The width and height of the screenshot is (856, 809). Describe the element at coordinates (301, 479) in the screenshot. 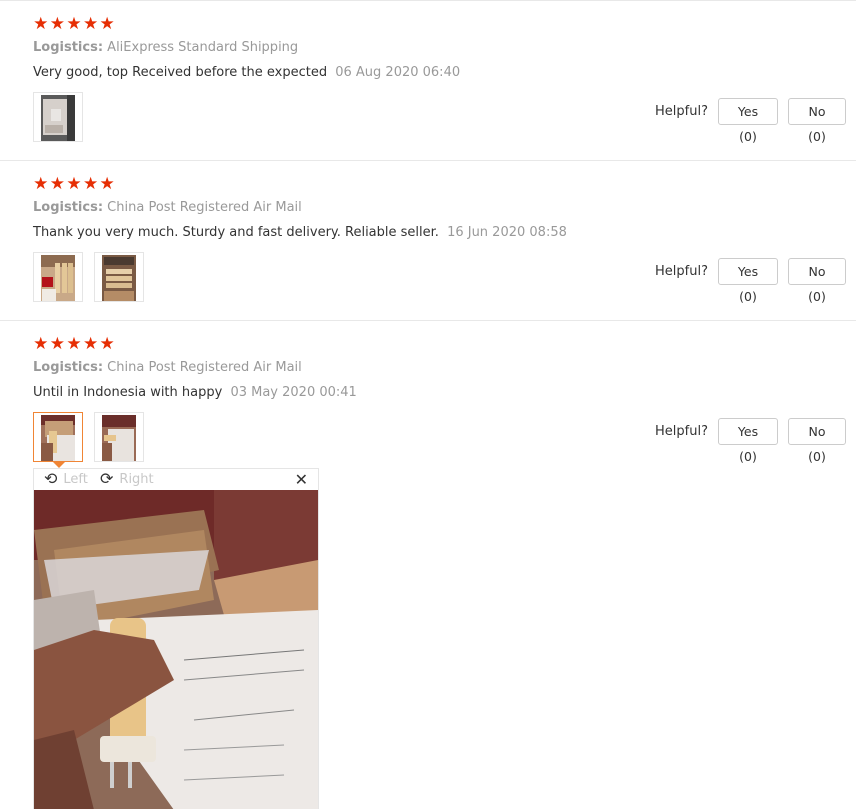

I see `close-icon: ✕` at that location.